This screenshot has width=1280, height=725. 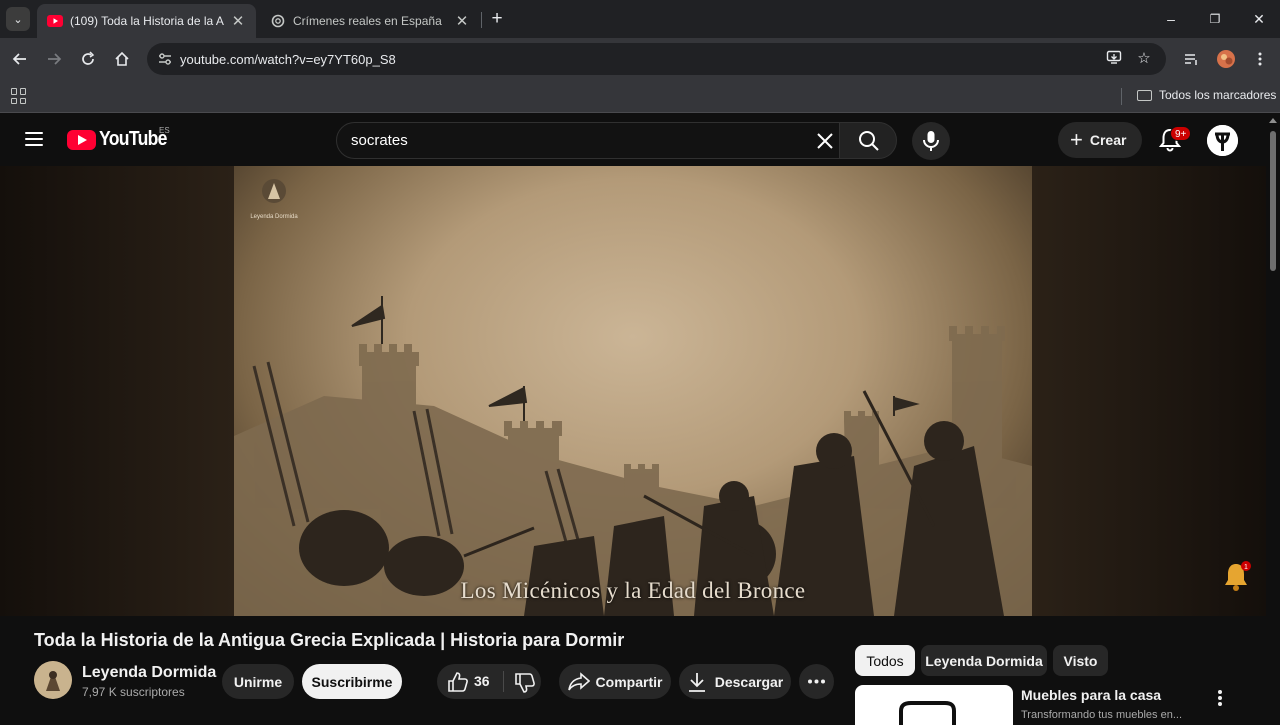 What do you see at coordinates (1260, 59) in the screenshot?
I see `chrome-menu-icon` at bounding box center [1260, 59].